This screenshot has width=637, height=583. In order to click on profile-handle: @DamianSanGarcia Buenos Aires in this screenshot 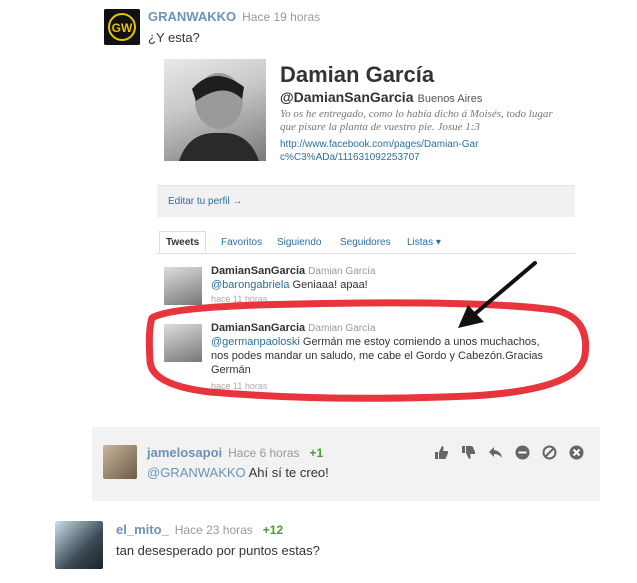, I will do `click(381, 97)`.